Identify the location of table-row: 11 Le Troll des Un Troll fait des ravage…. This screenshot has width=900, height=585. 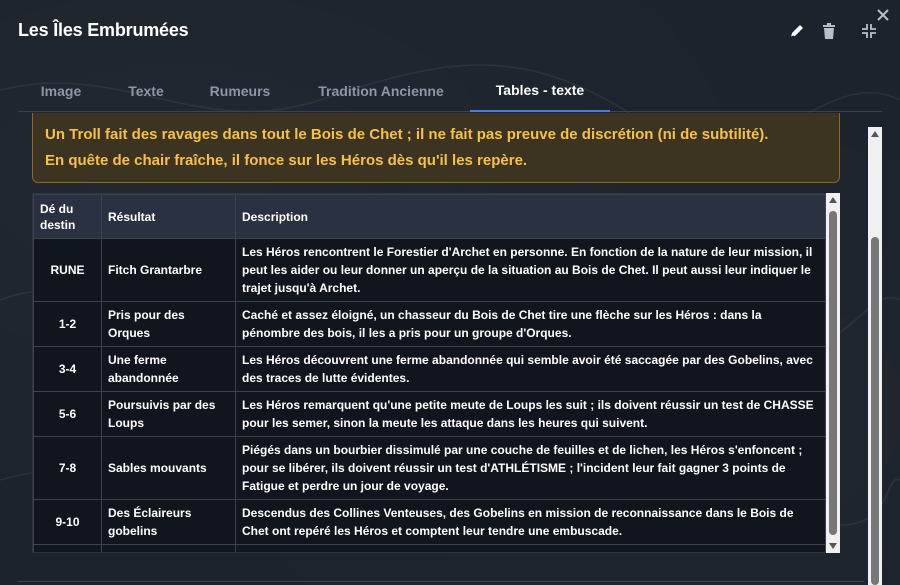
(429, 548).